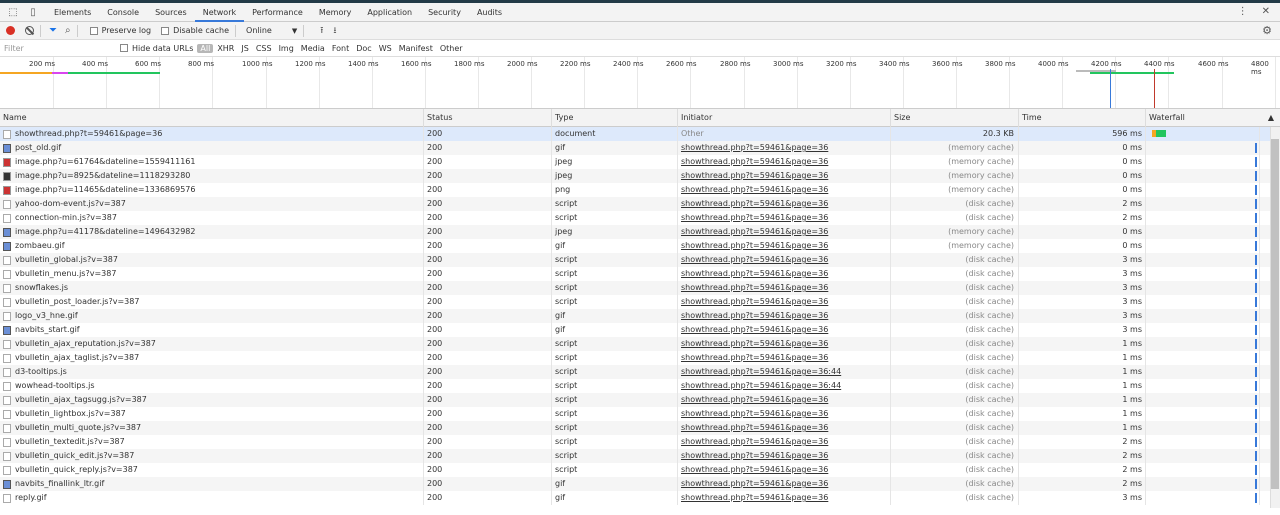  What do you see at coordinates (334, 31) in the screenshot?
I see `export-har-icon: ⭳` at bounding box center [334, 31].